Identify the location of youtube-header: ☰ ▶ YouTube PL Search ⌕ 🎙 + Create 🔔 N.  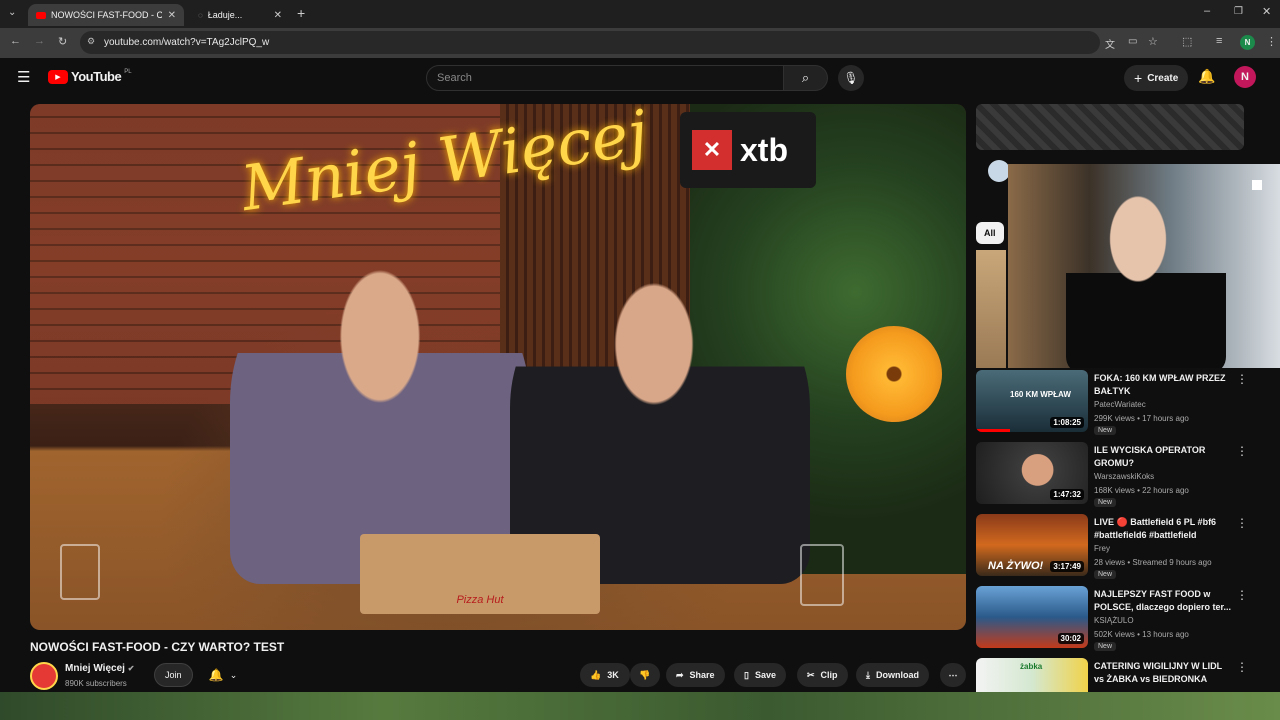
(640, 78).